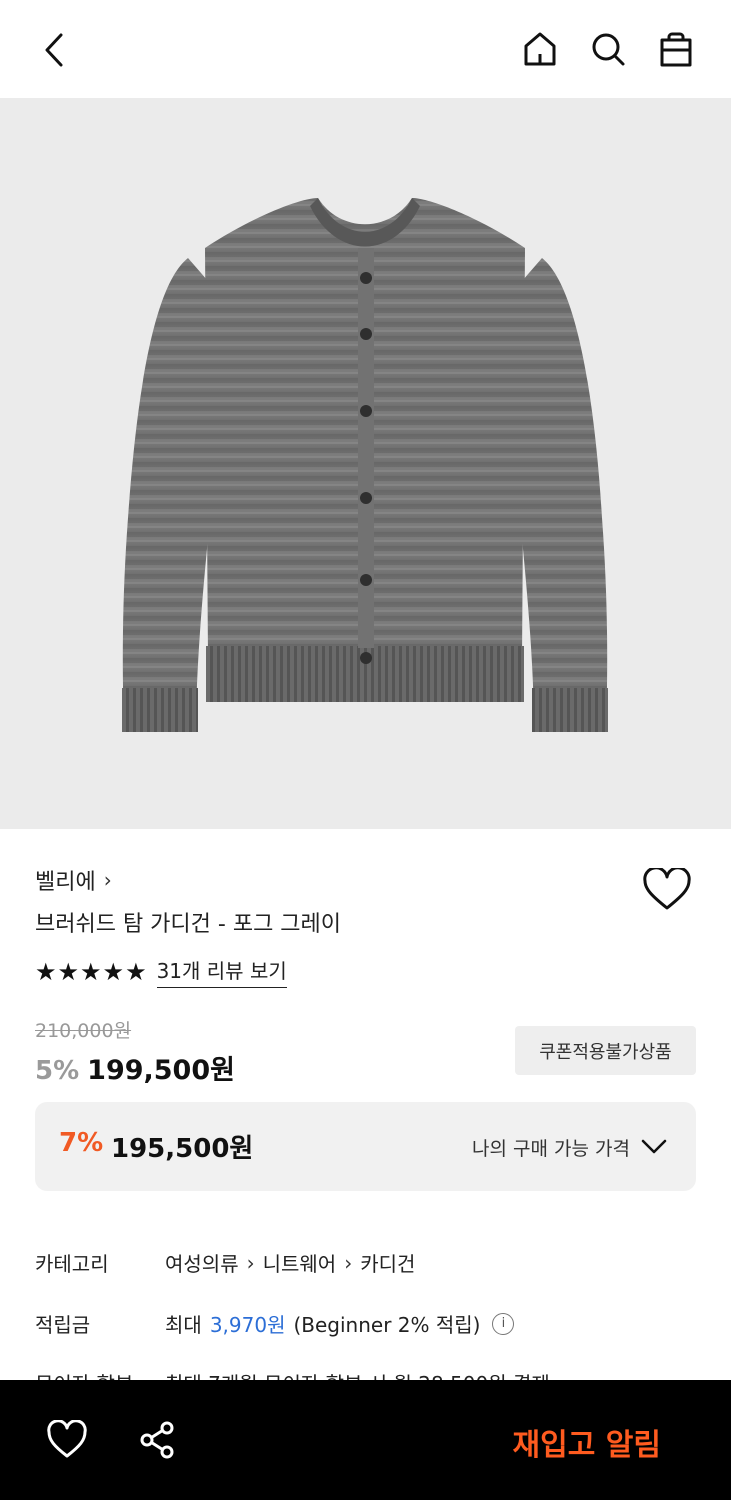  I want to click on discount-percent: 5%, so click(57, 1071).